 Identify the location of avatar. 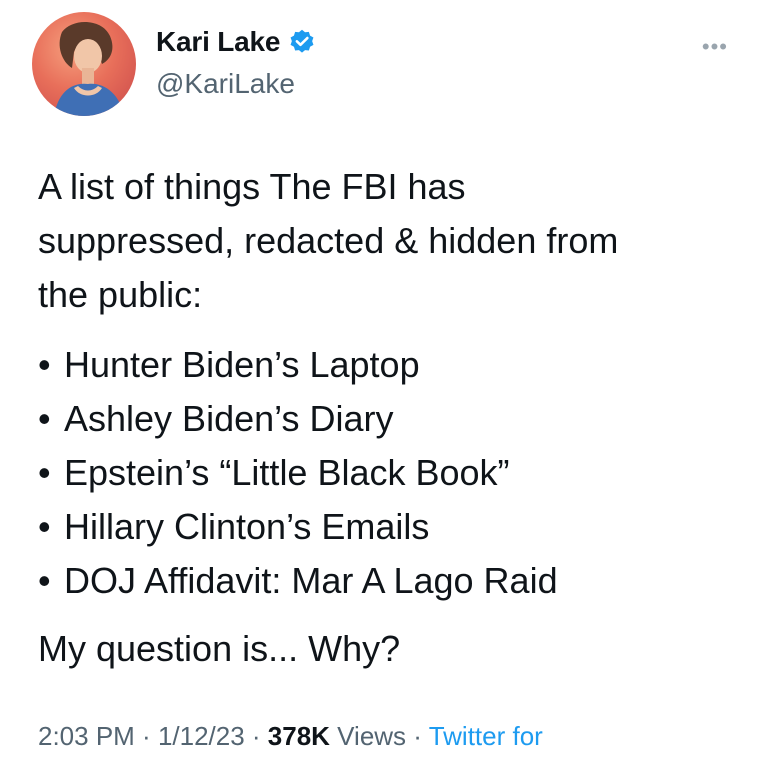
(84, 64).